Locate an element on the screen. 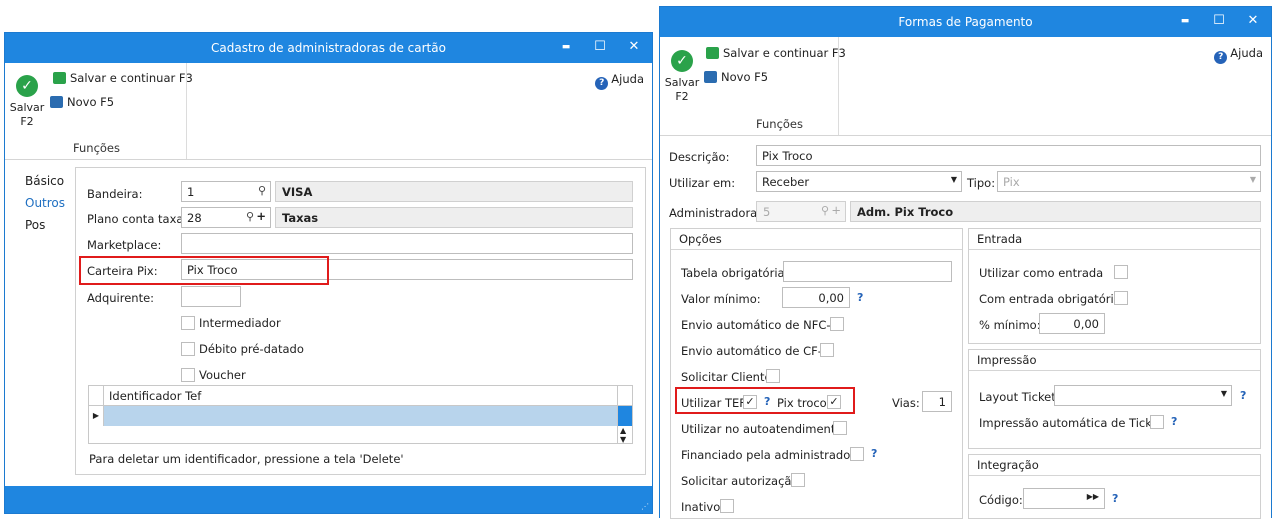 This screenshot has height=519, width=1277. scroll-thumb is located at coordinates (625, 416).